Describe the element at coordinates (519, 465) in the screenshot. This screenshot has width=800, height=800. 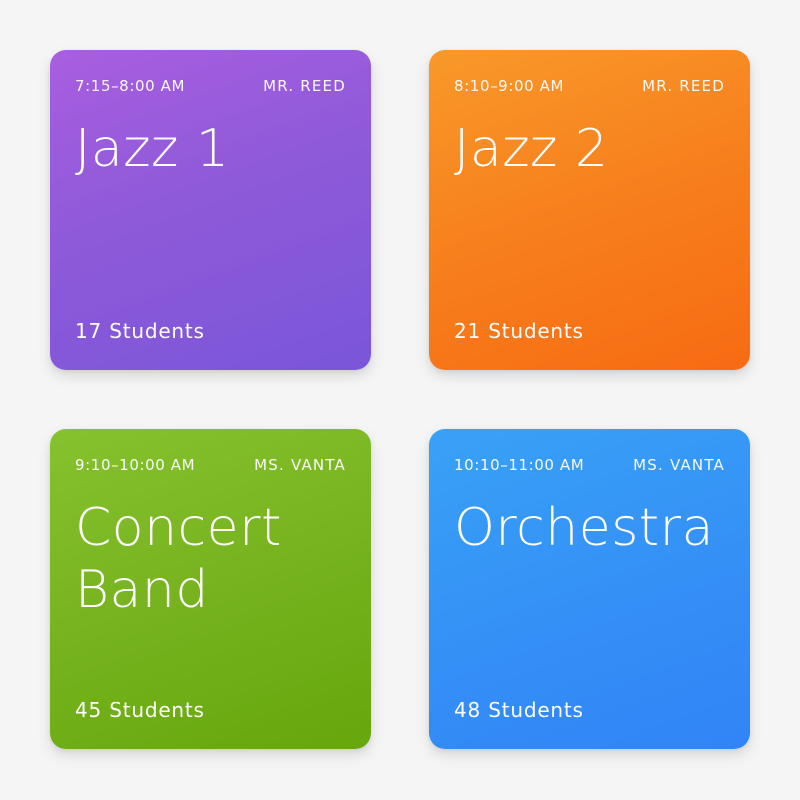
I see `class-time: 10:10–11:00 AM` at that location.